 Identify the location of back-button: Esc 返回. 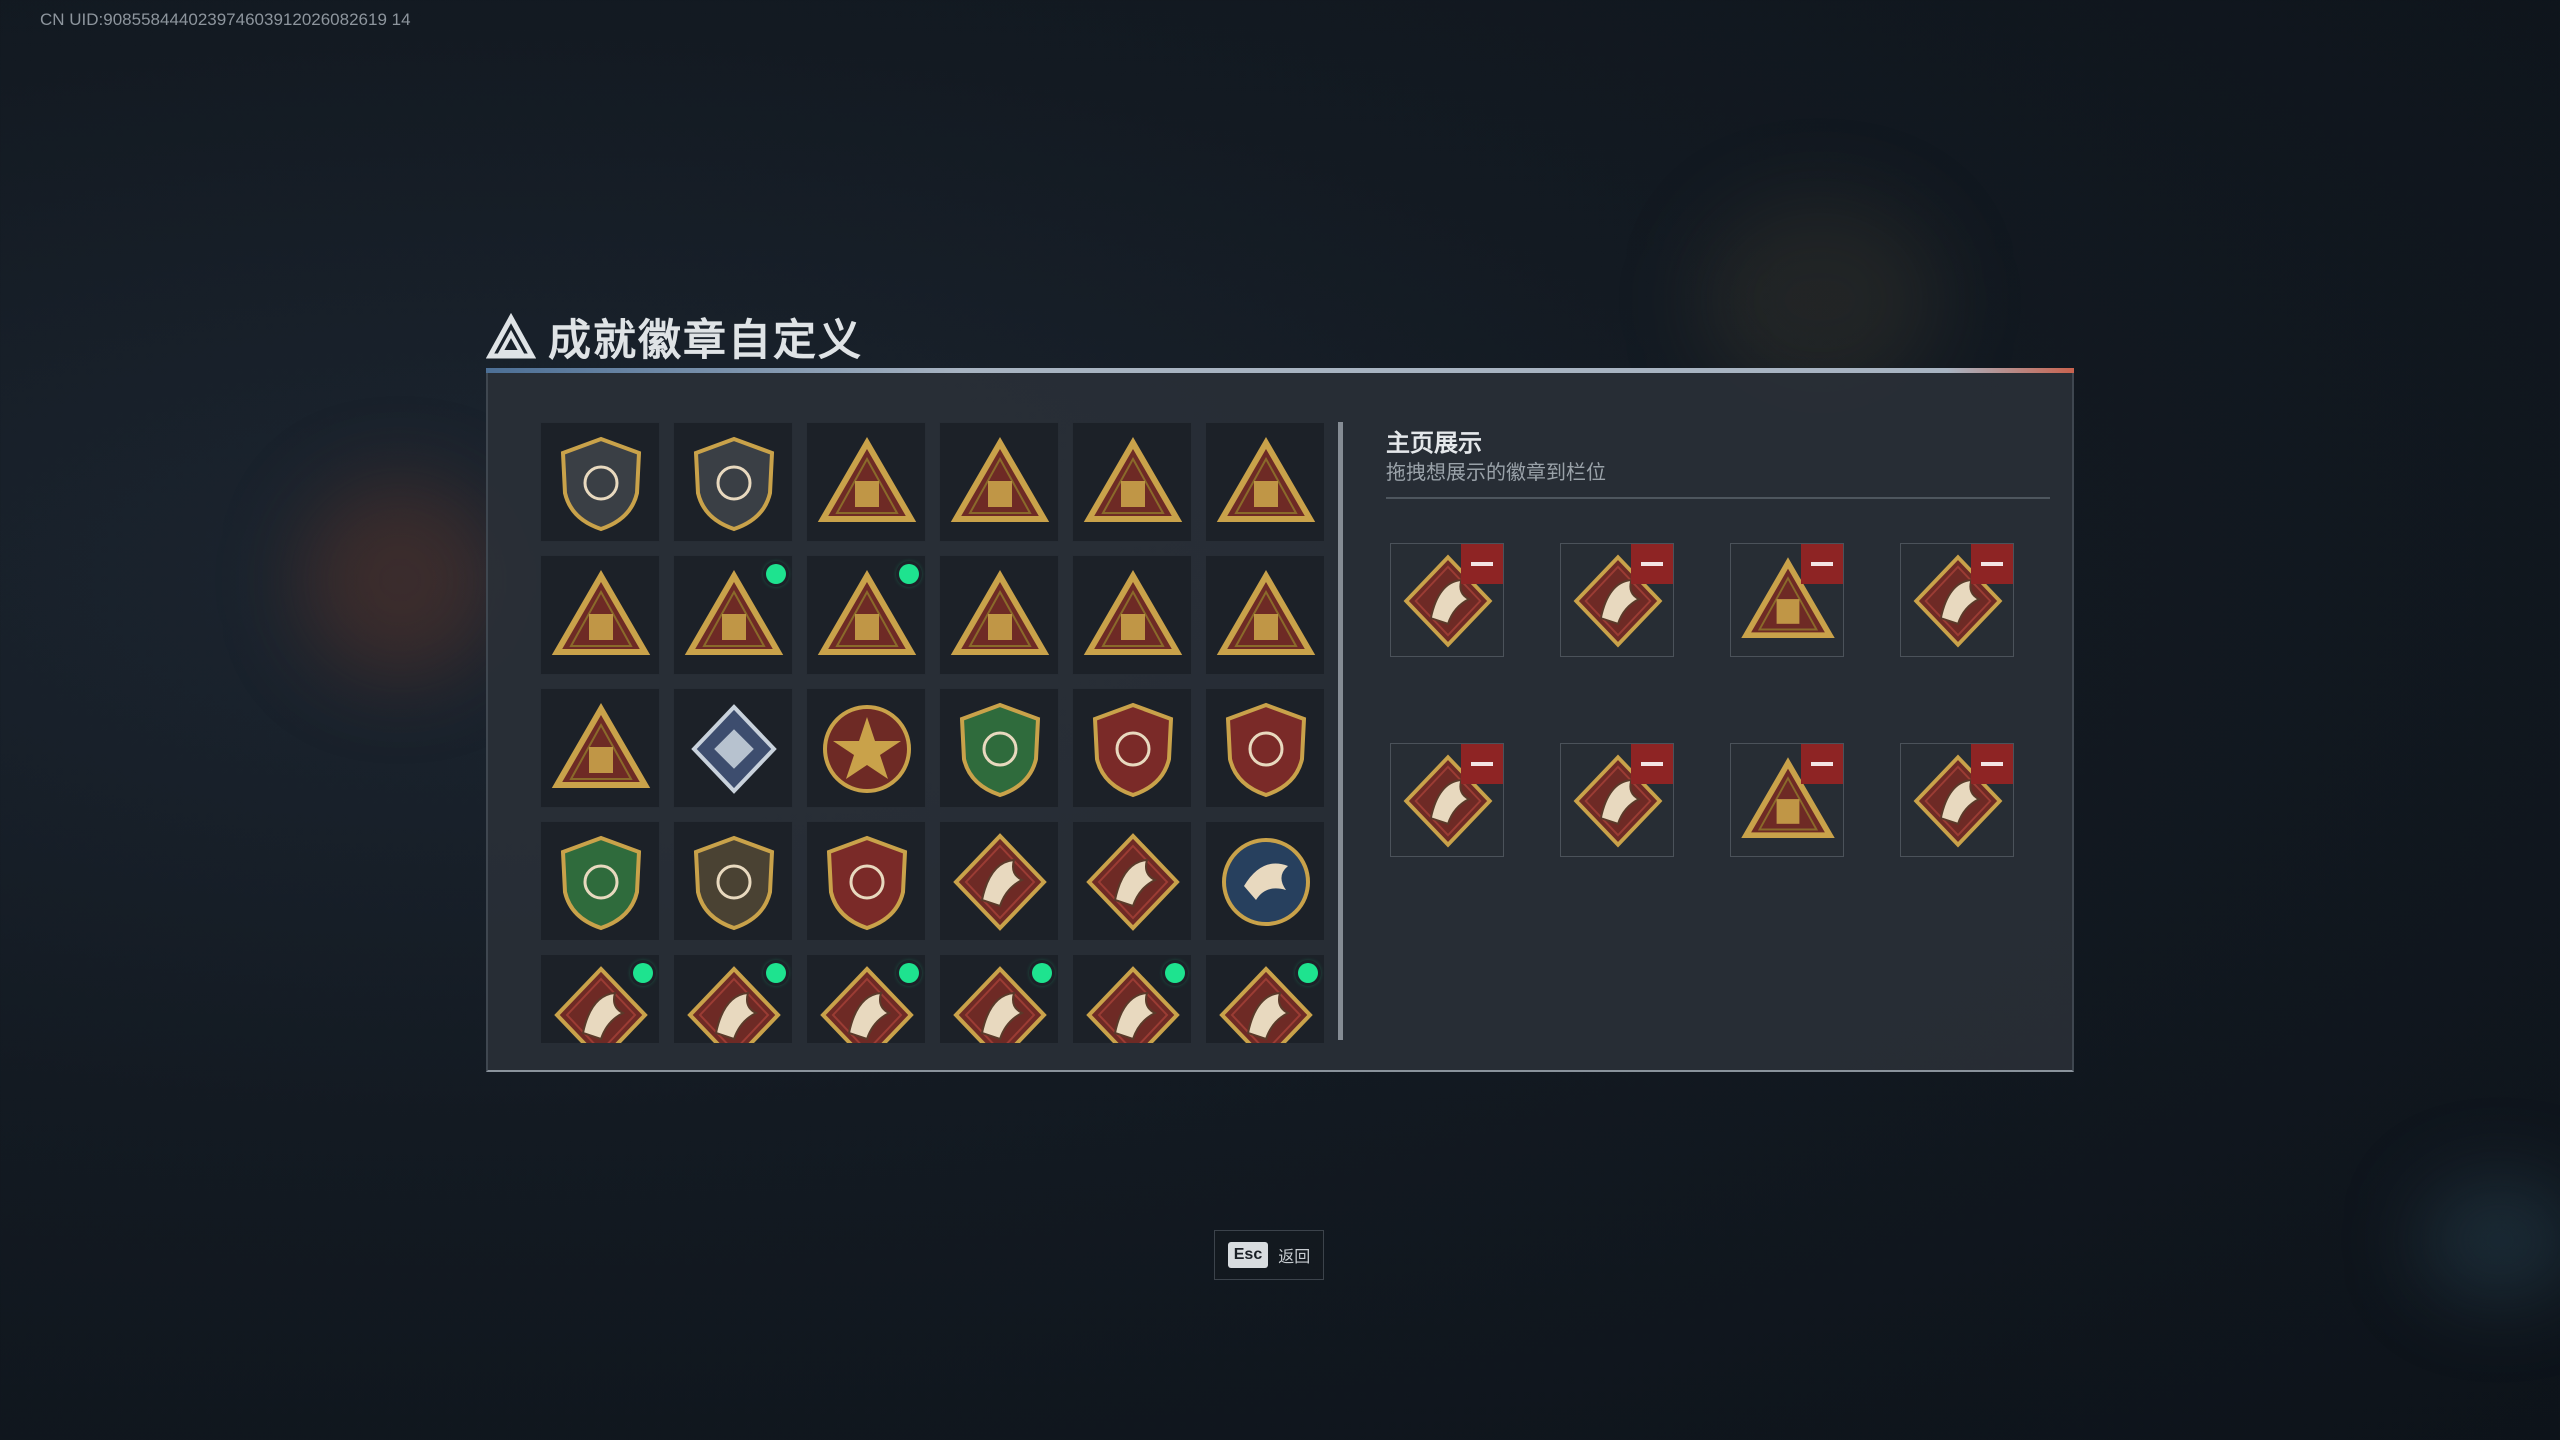
(1269, 1255).